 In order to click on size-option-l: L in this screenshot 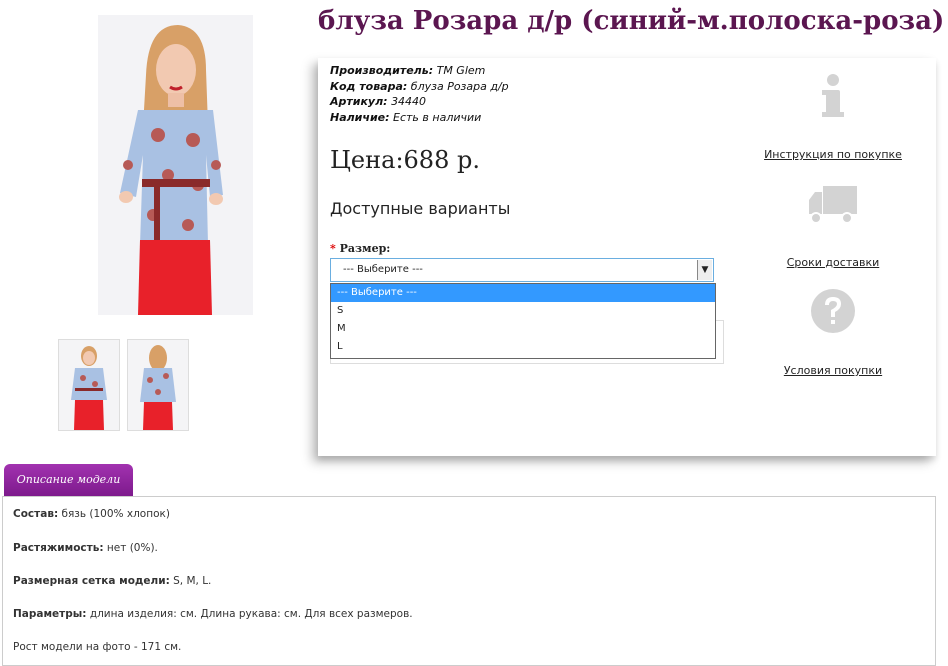, I will do `click(523, 347)`.